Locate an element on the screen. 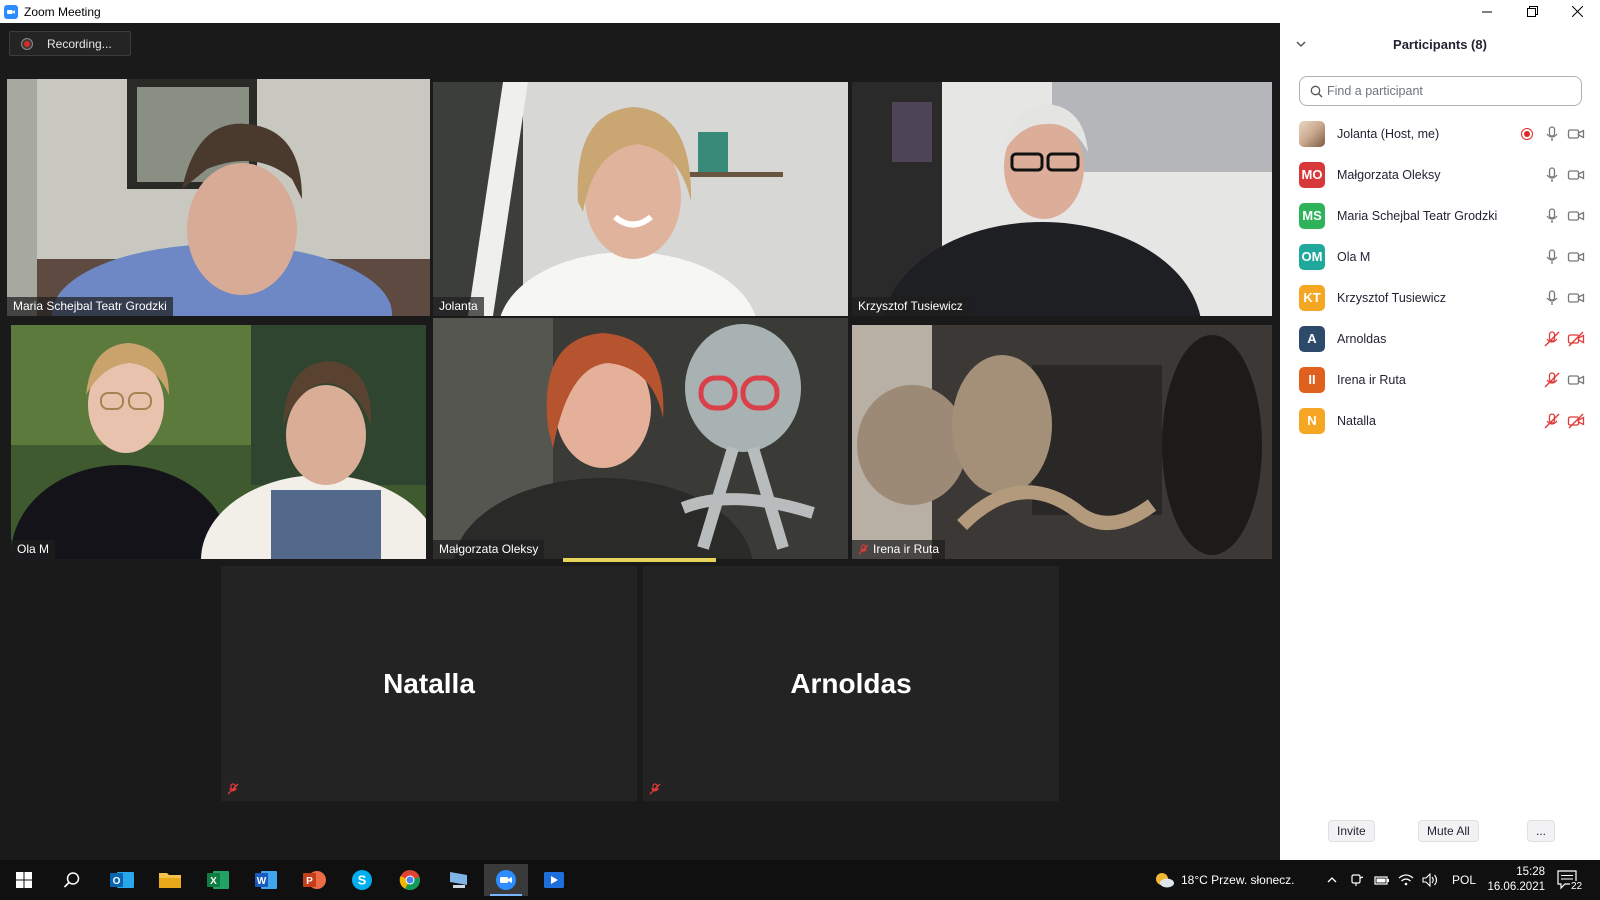 The width and height of the screenshot is (1600, 900). avatar: N is located at coordinates (1312, 420).